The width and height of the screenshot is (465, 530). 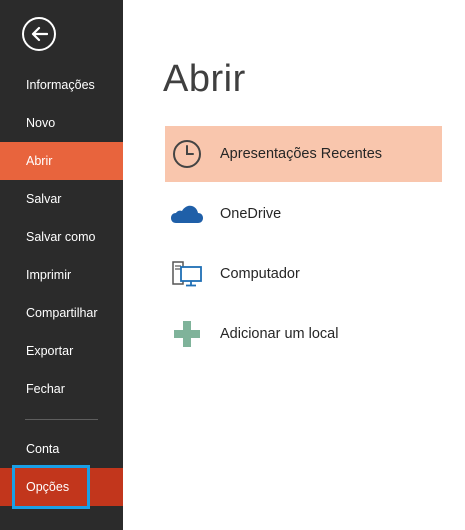 I want to click on nav-item-fechar: Fechar, so click(x=61, y=389).